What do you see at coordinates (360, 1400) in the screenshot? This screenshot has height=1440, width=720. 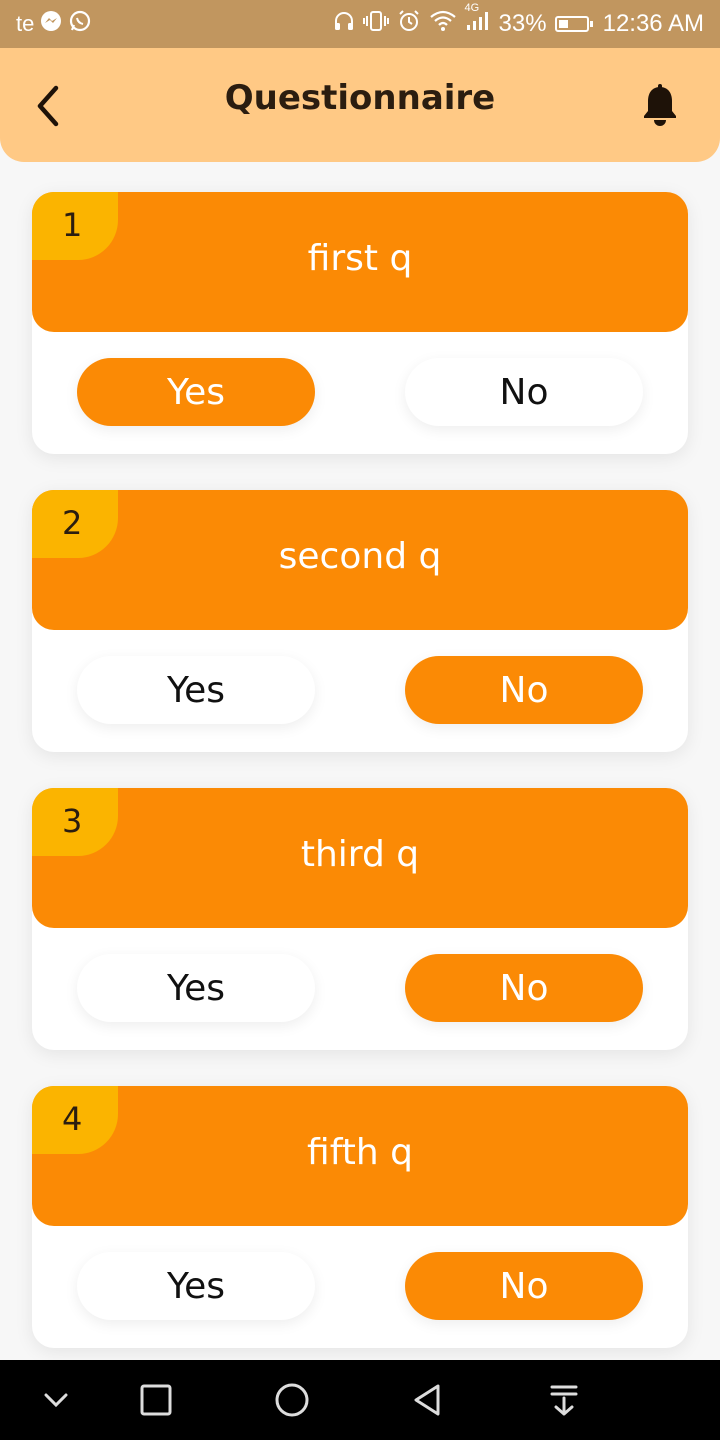 I see `system-nav-bar` at bounding box center [360, 1400].